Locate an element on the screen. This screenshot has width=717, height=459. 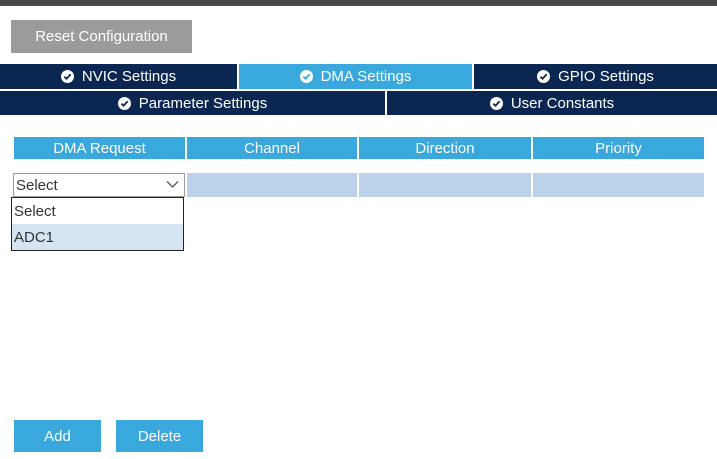
window-title-bar is located at coordinates (358, 3).